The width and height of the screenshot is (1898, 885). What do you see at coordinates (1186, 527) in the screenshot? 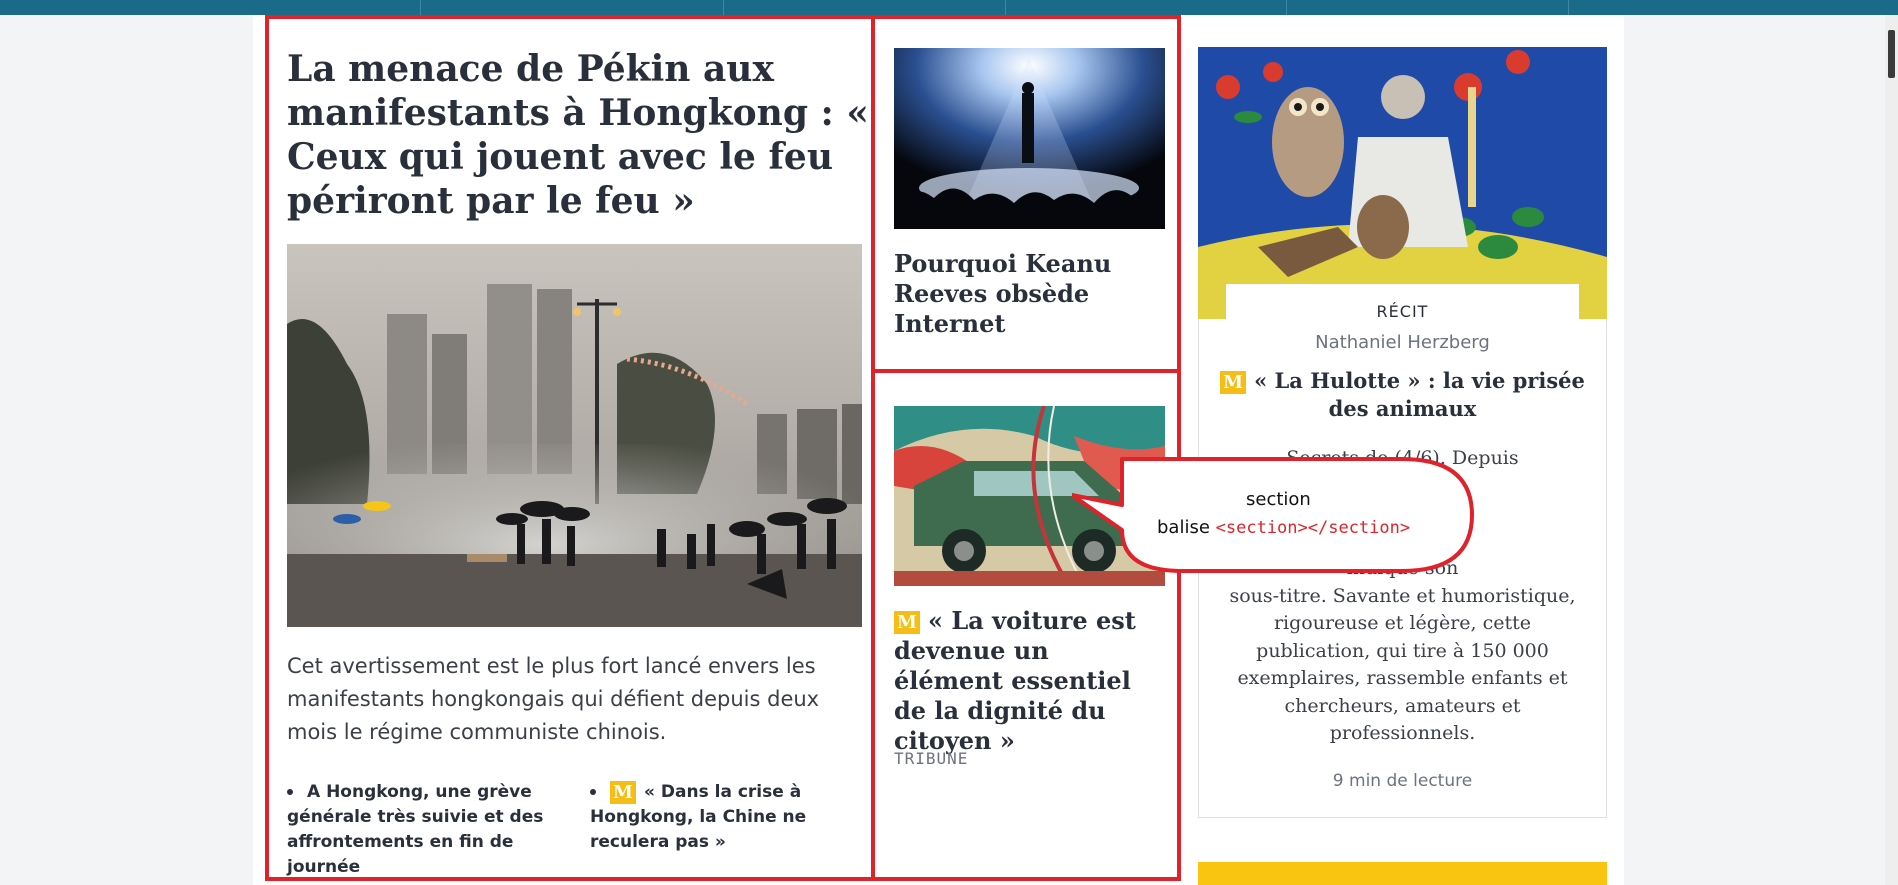
I see `callout-prefix: balise` at bounding box center [1186, 527].